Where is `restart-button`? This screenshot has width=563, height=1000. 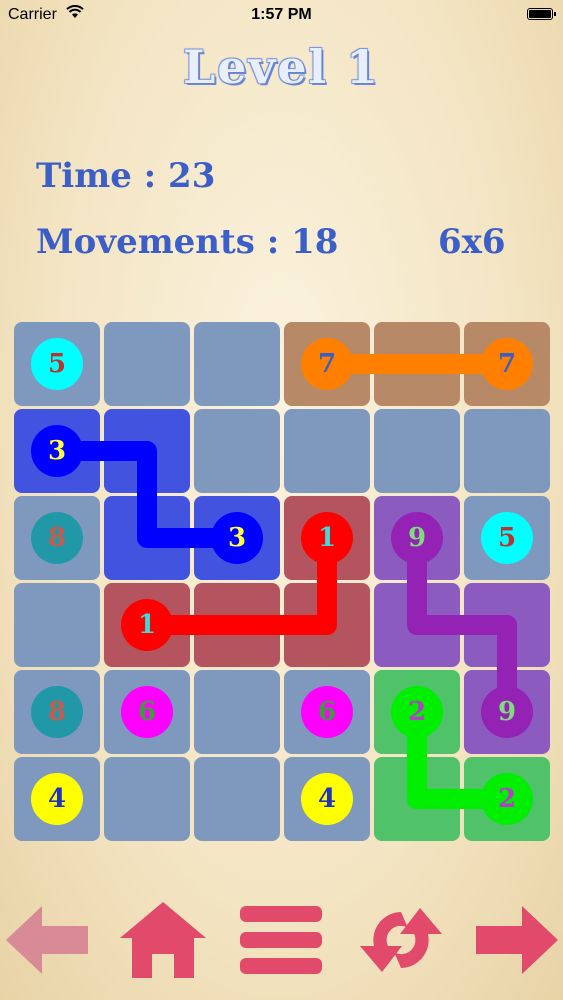 restart-button is located at coordinates (401, 940).